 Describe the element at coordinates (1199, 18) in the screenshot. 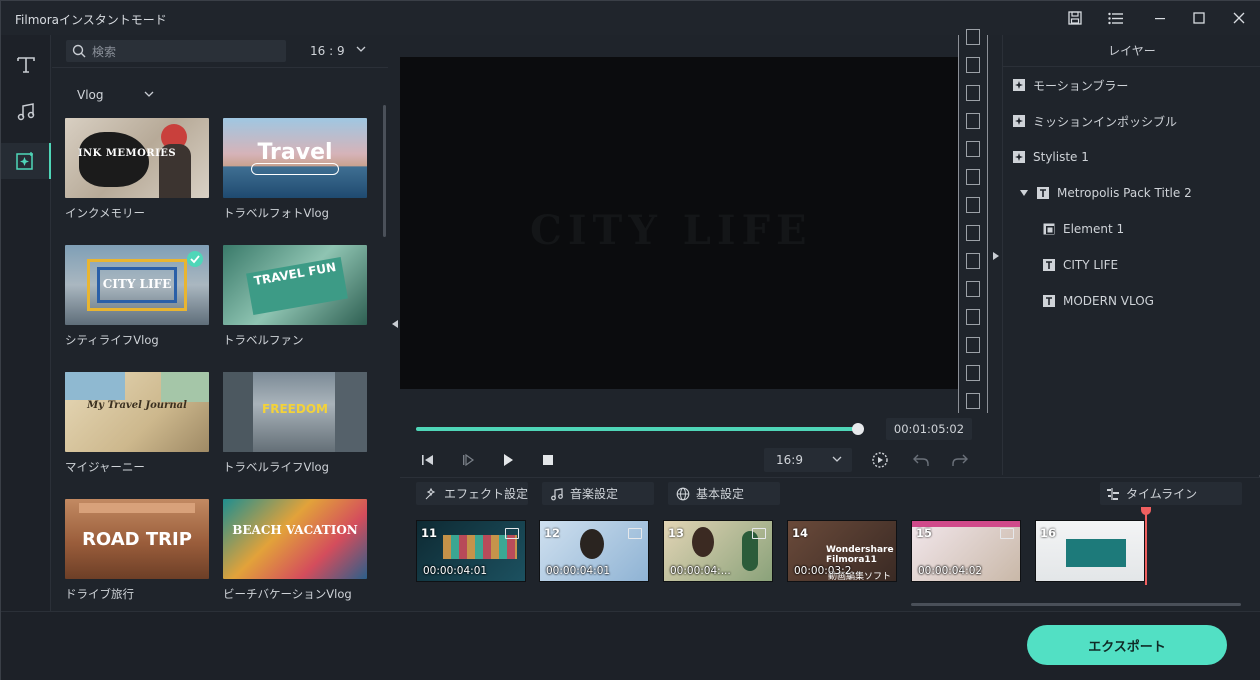

I see `maximize-icon` at that location.